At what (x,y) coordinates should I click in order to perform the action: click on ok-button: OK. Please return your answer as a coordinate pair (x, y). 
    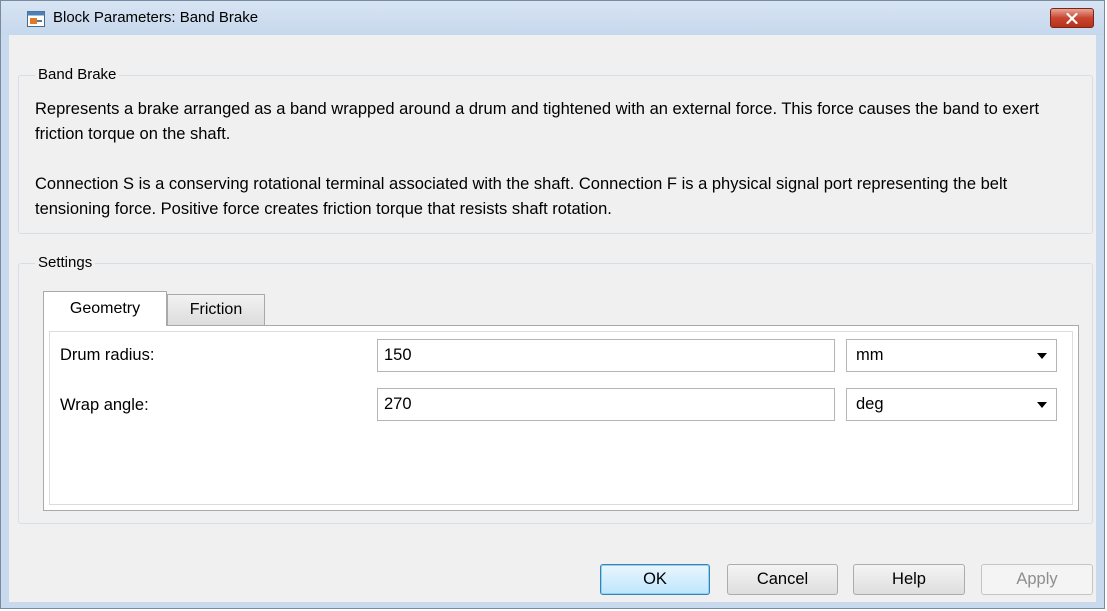
    Looking at the image, I should click on (655, 579).